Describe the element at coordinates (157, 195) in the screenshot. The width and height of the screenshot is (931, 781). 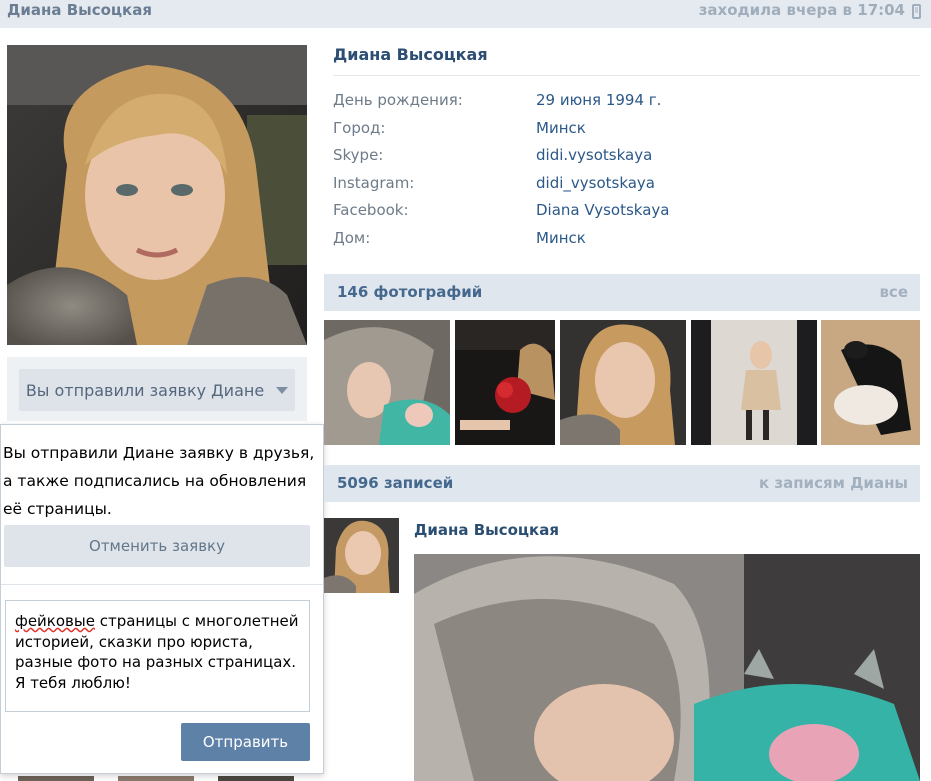
I see `profile-photo` at that location.